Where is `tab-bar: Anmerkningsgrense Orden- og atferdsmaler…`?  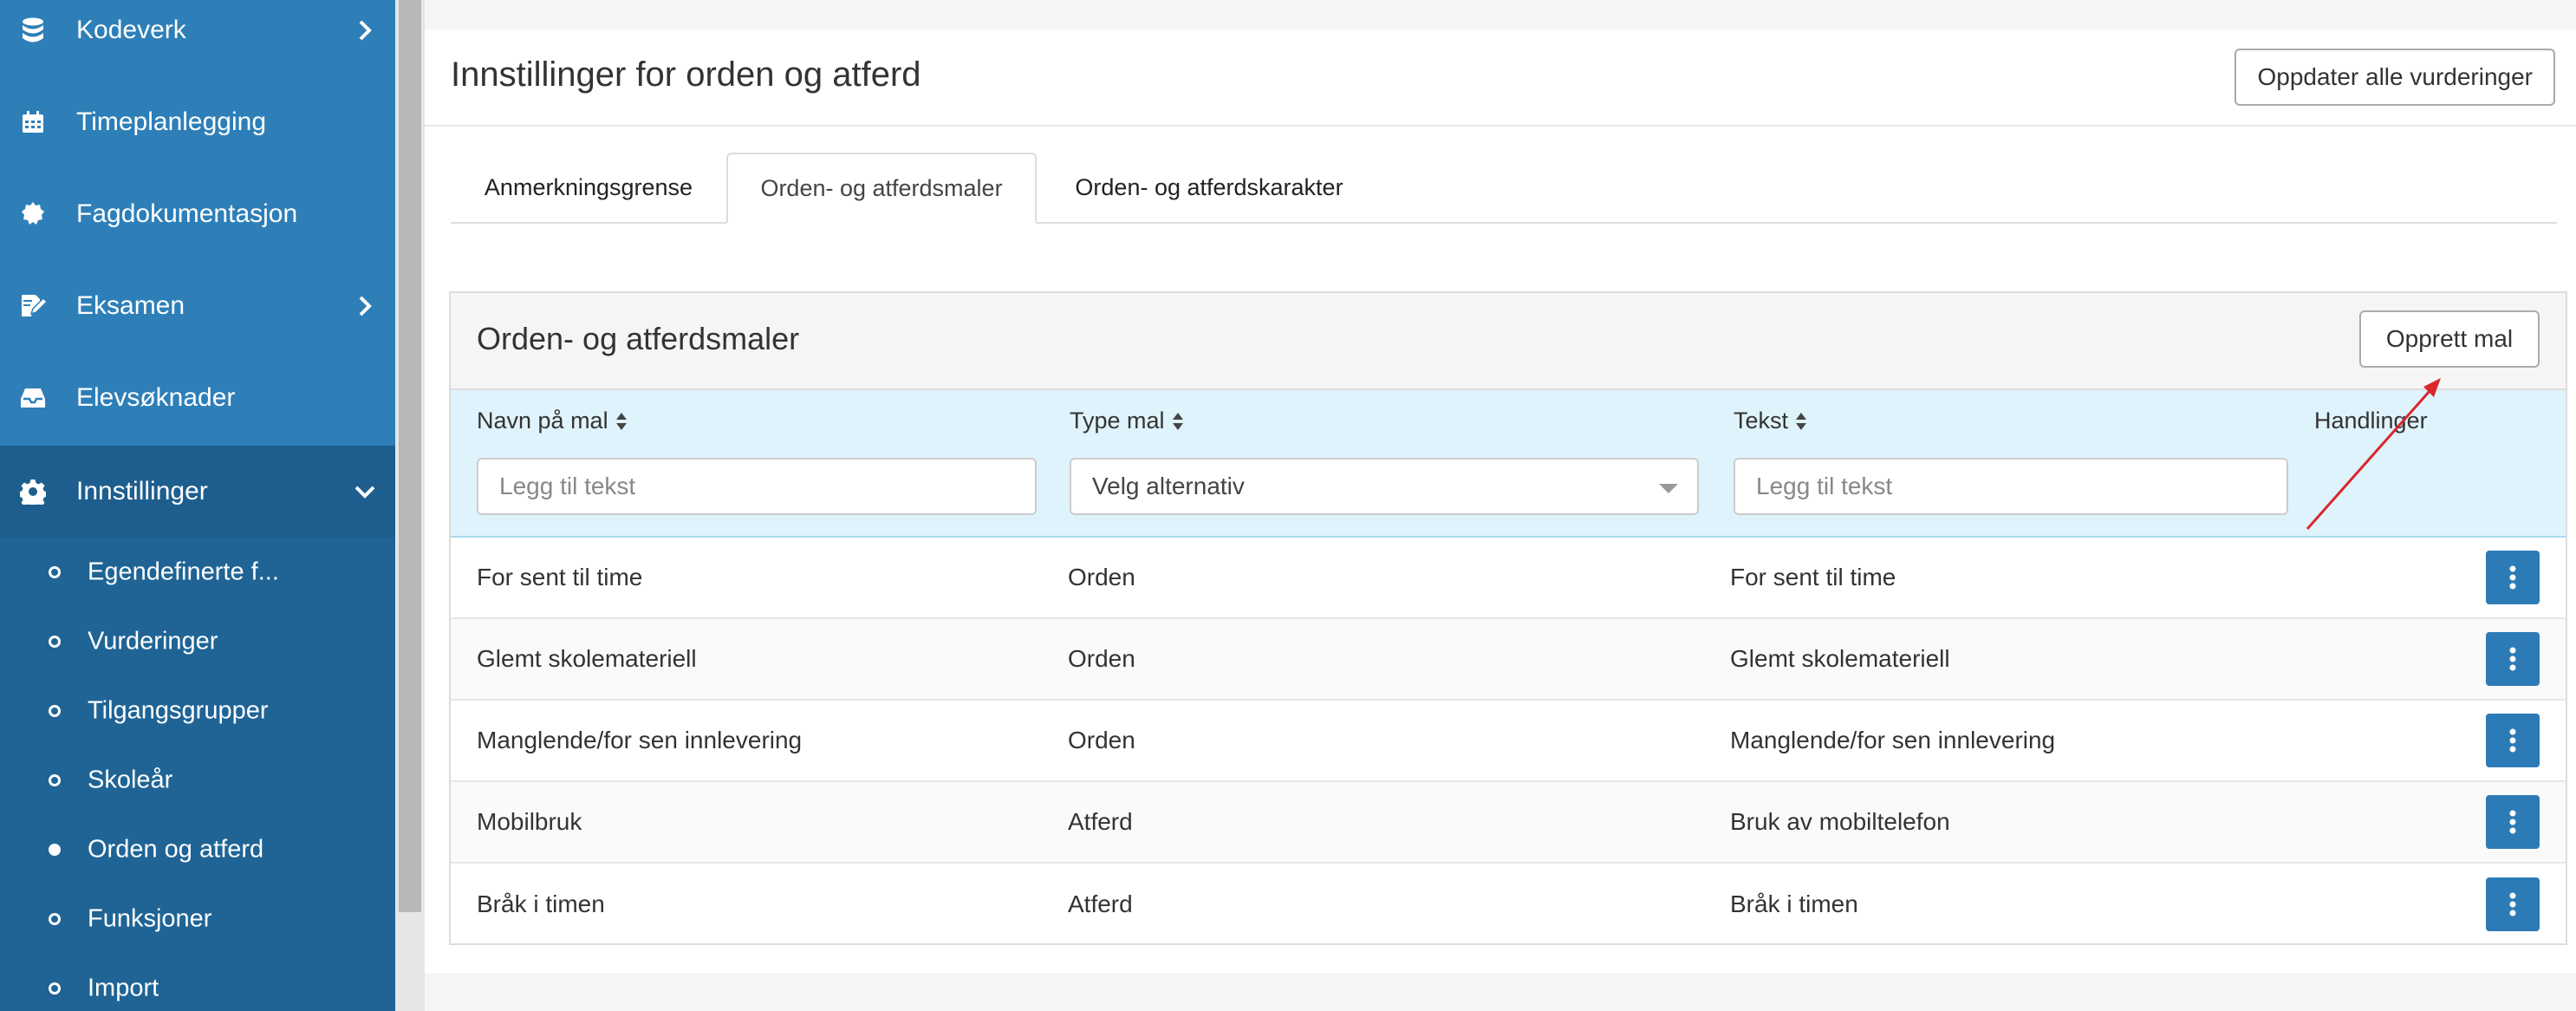 tab-bar: Anmerkningsgrense Orden- og atferdsmaler… is located at coordinates (1504, 188).